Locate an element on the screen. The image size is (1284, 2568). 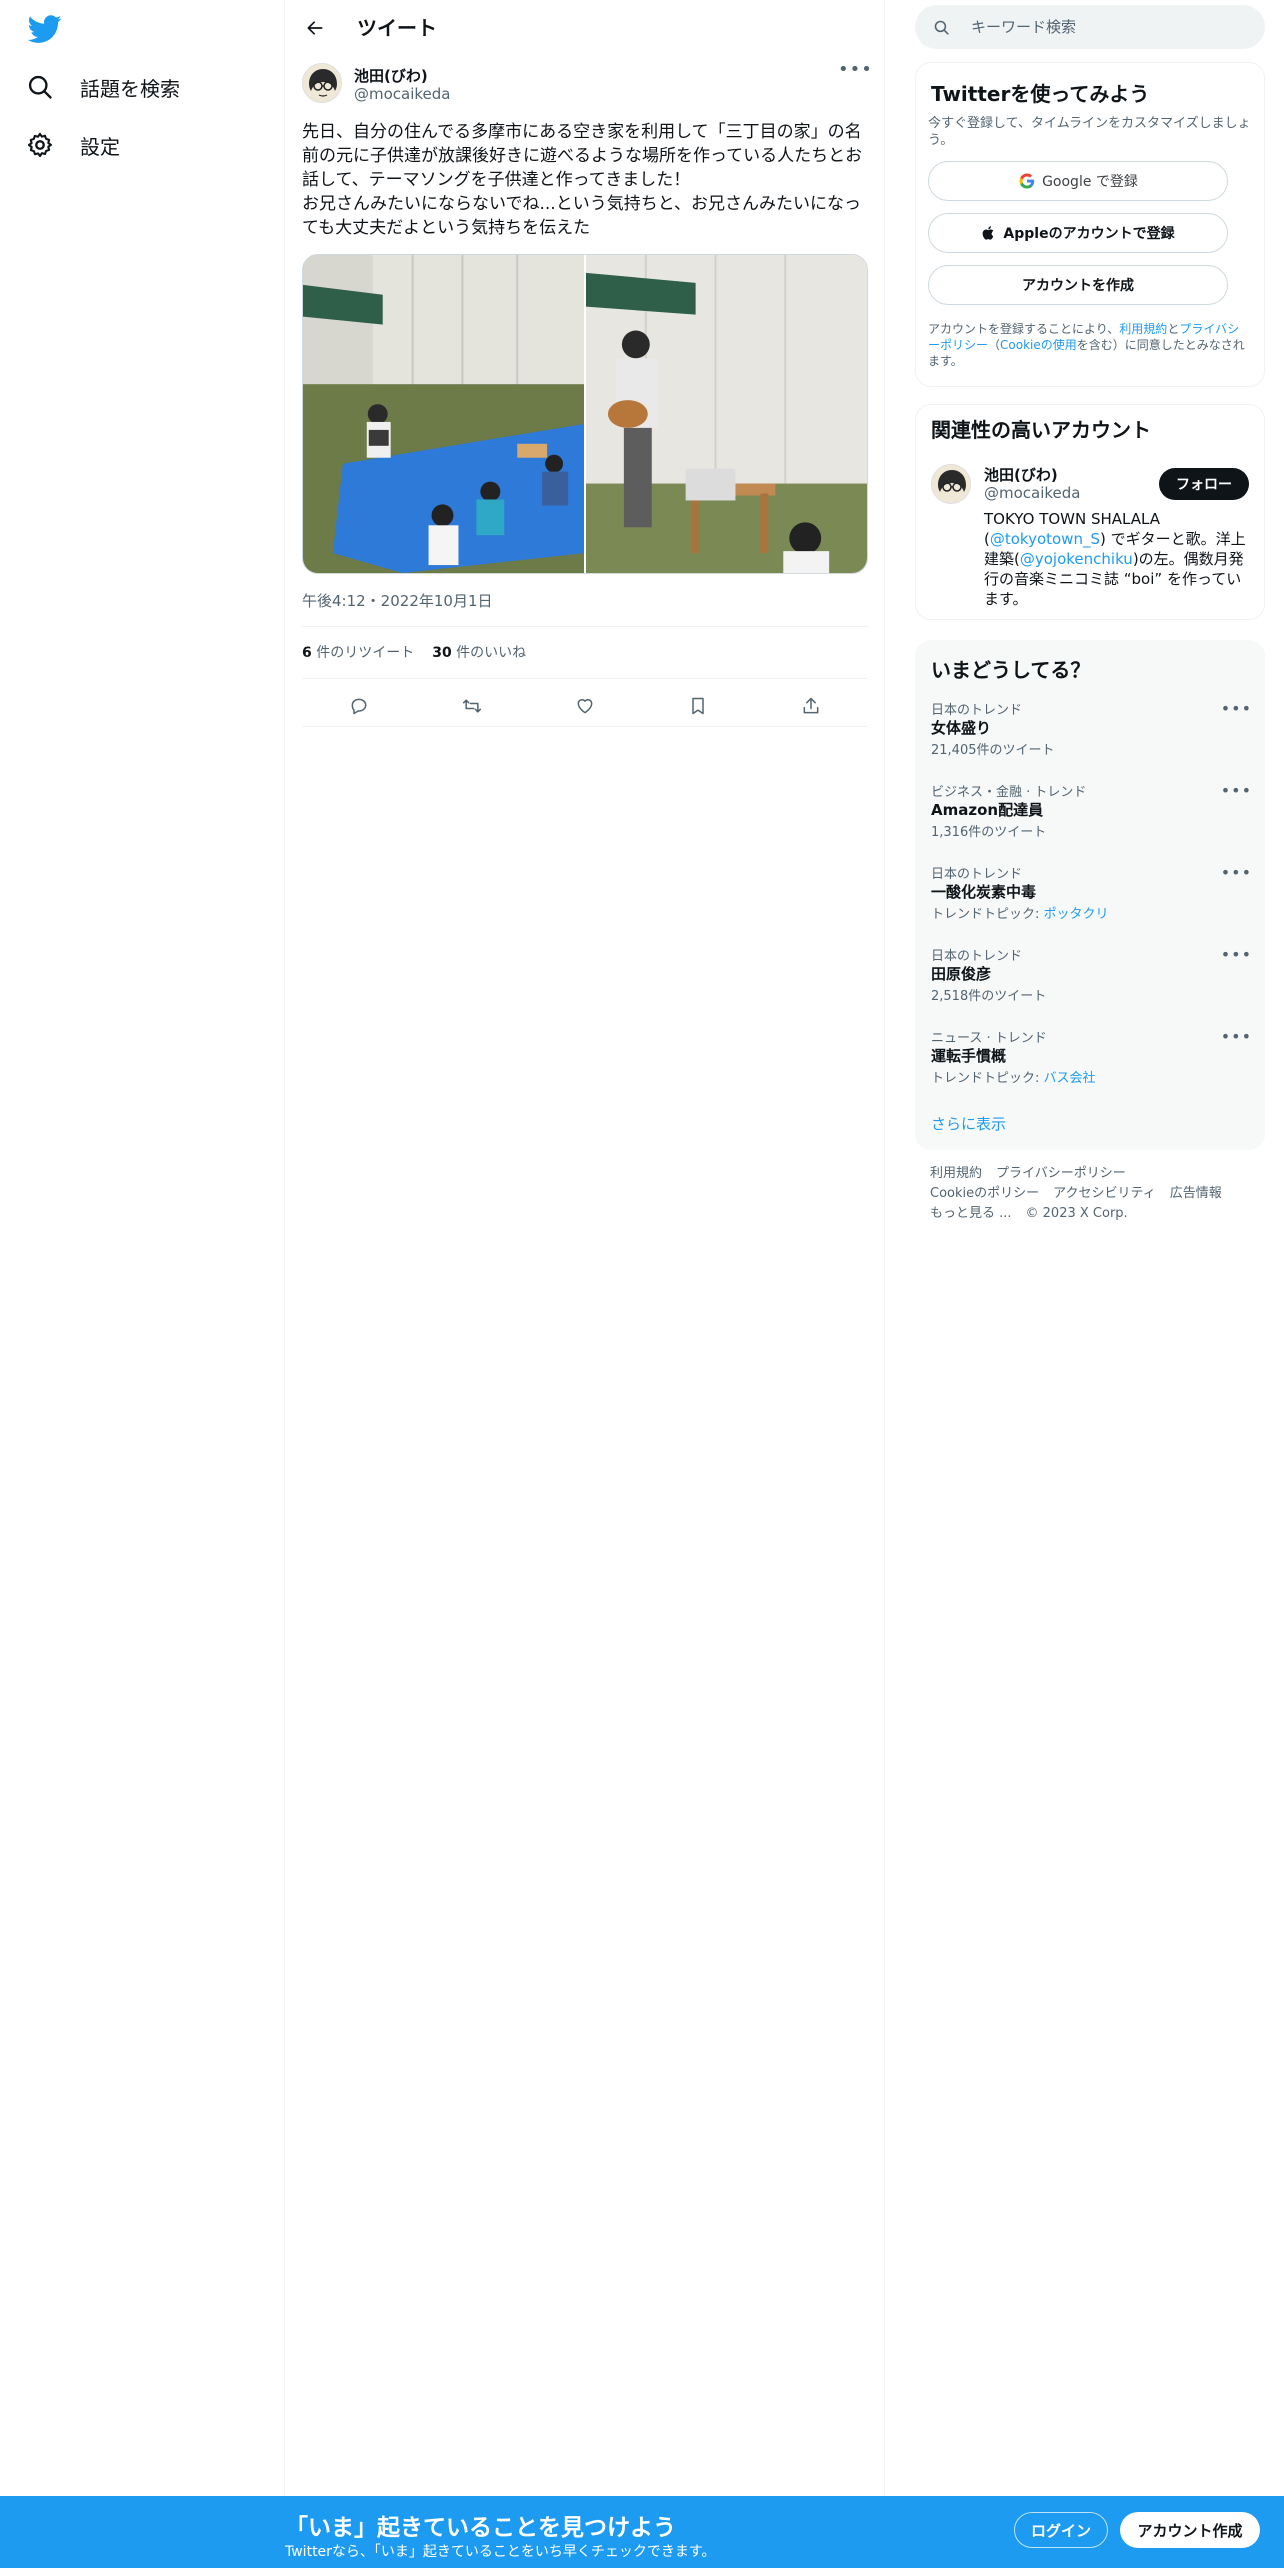
twitter-bird-icon is located at coordinates (44, 29).